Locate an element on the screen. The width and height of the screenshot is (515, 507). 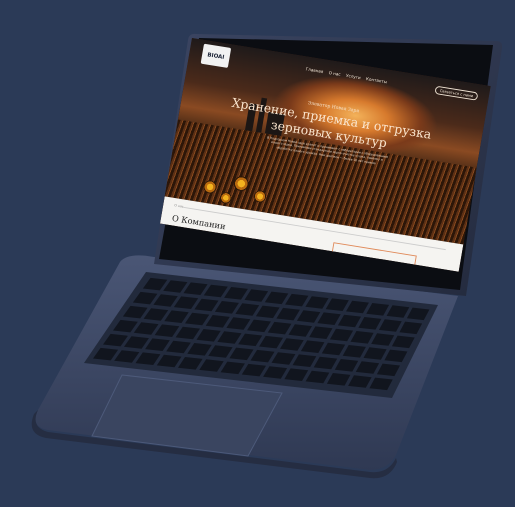
contact-button: Связаться с нами is located at coordinates (456, 93).